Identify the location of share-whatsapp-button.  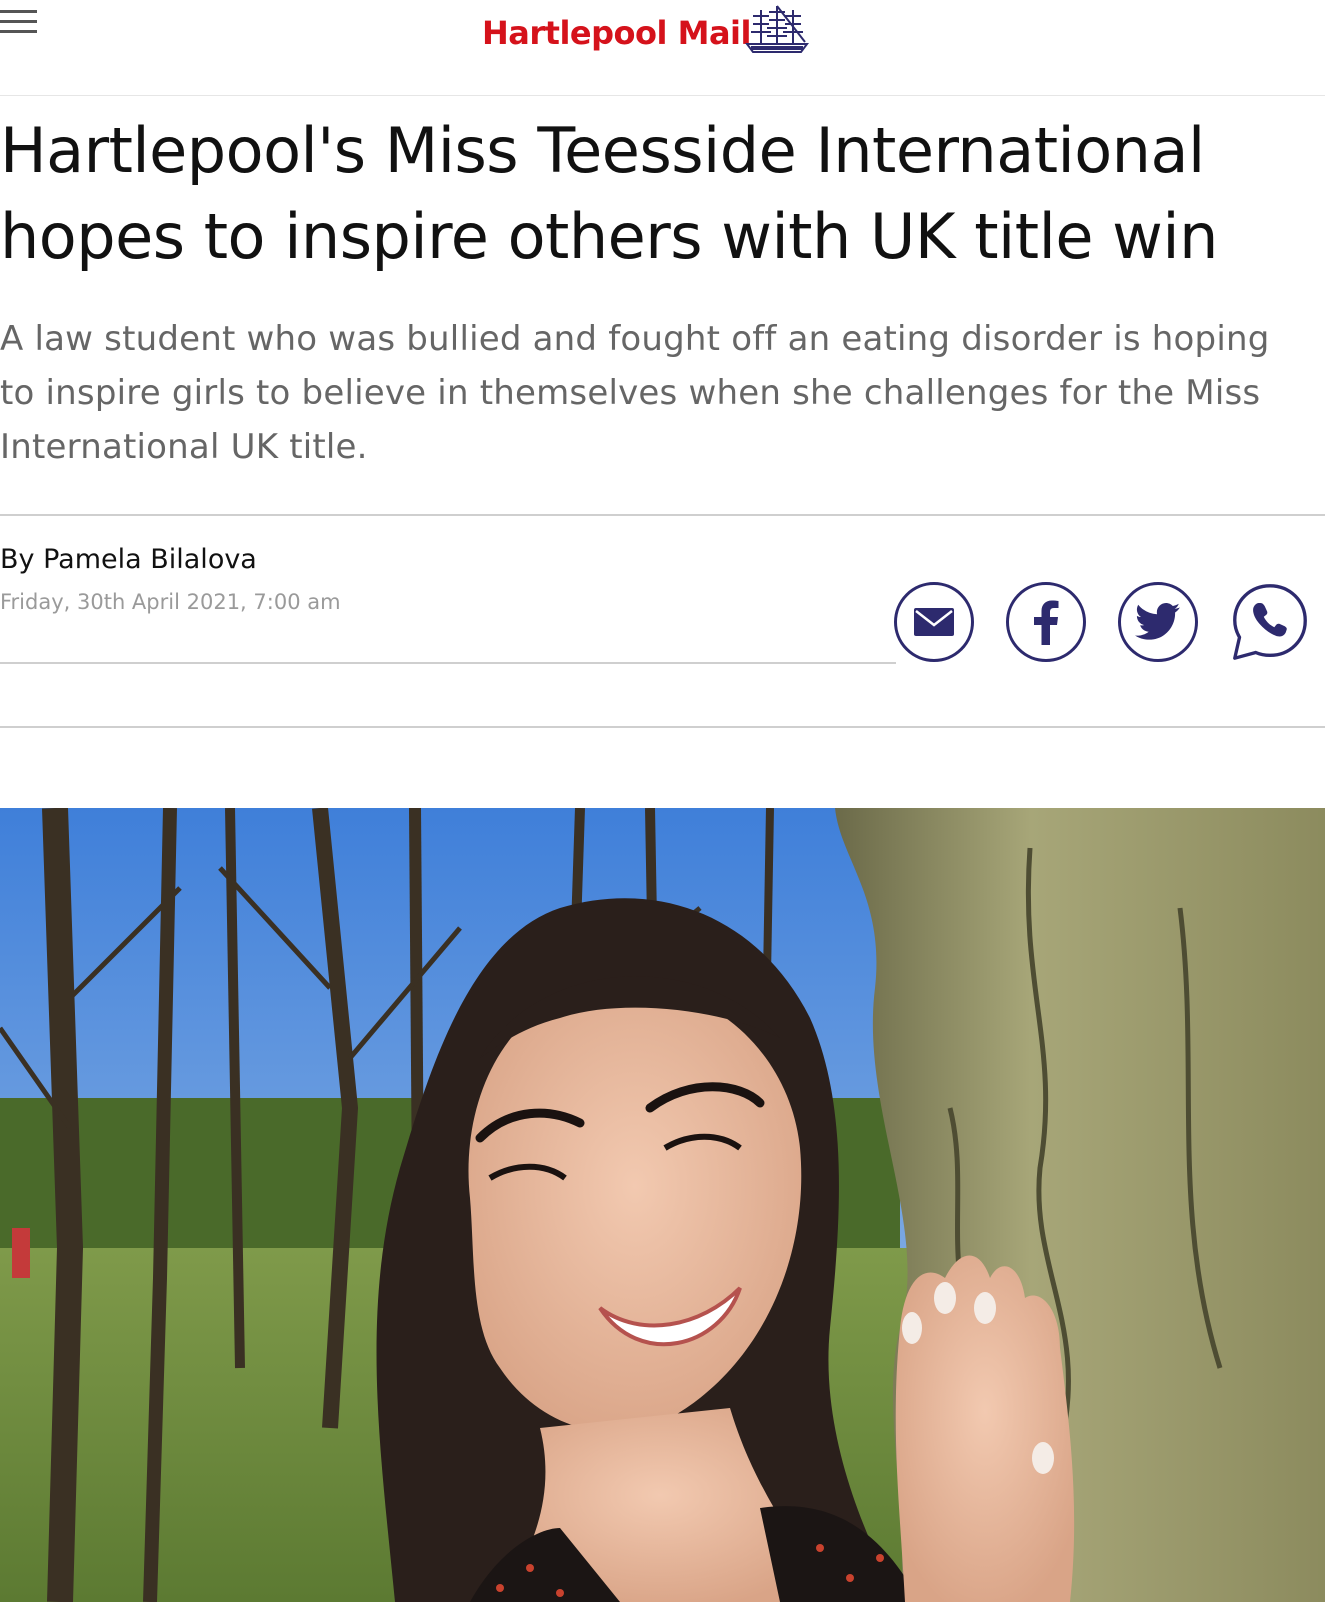
(1270, 622).